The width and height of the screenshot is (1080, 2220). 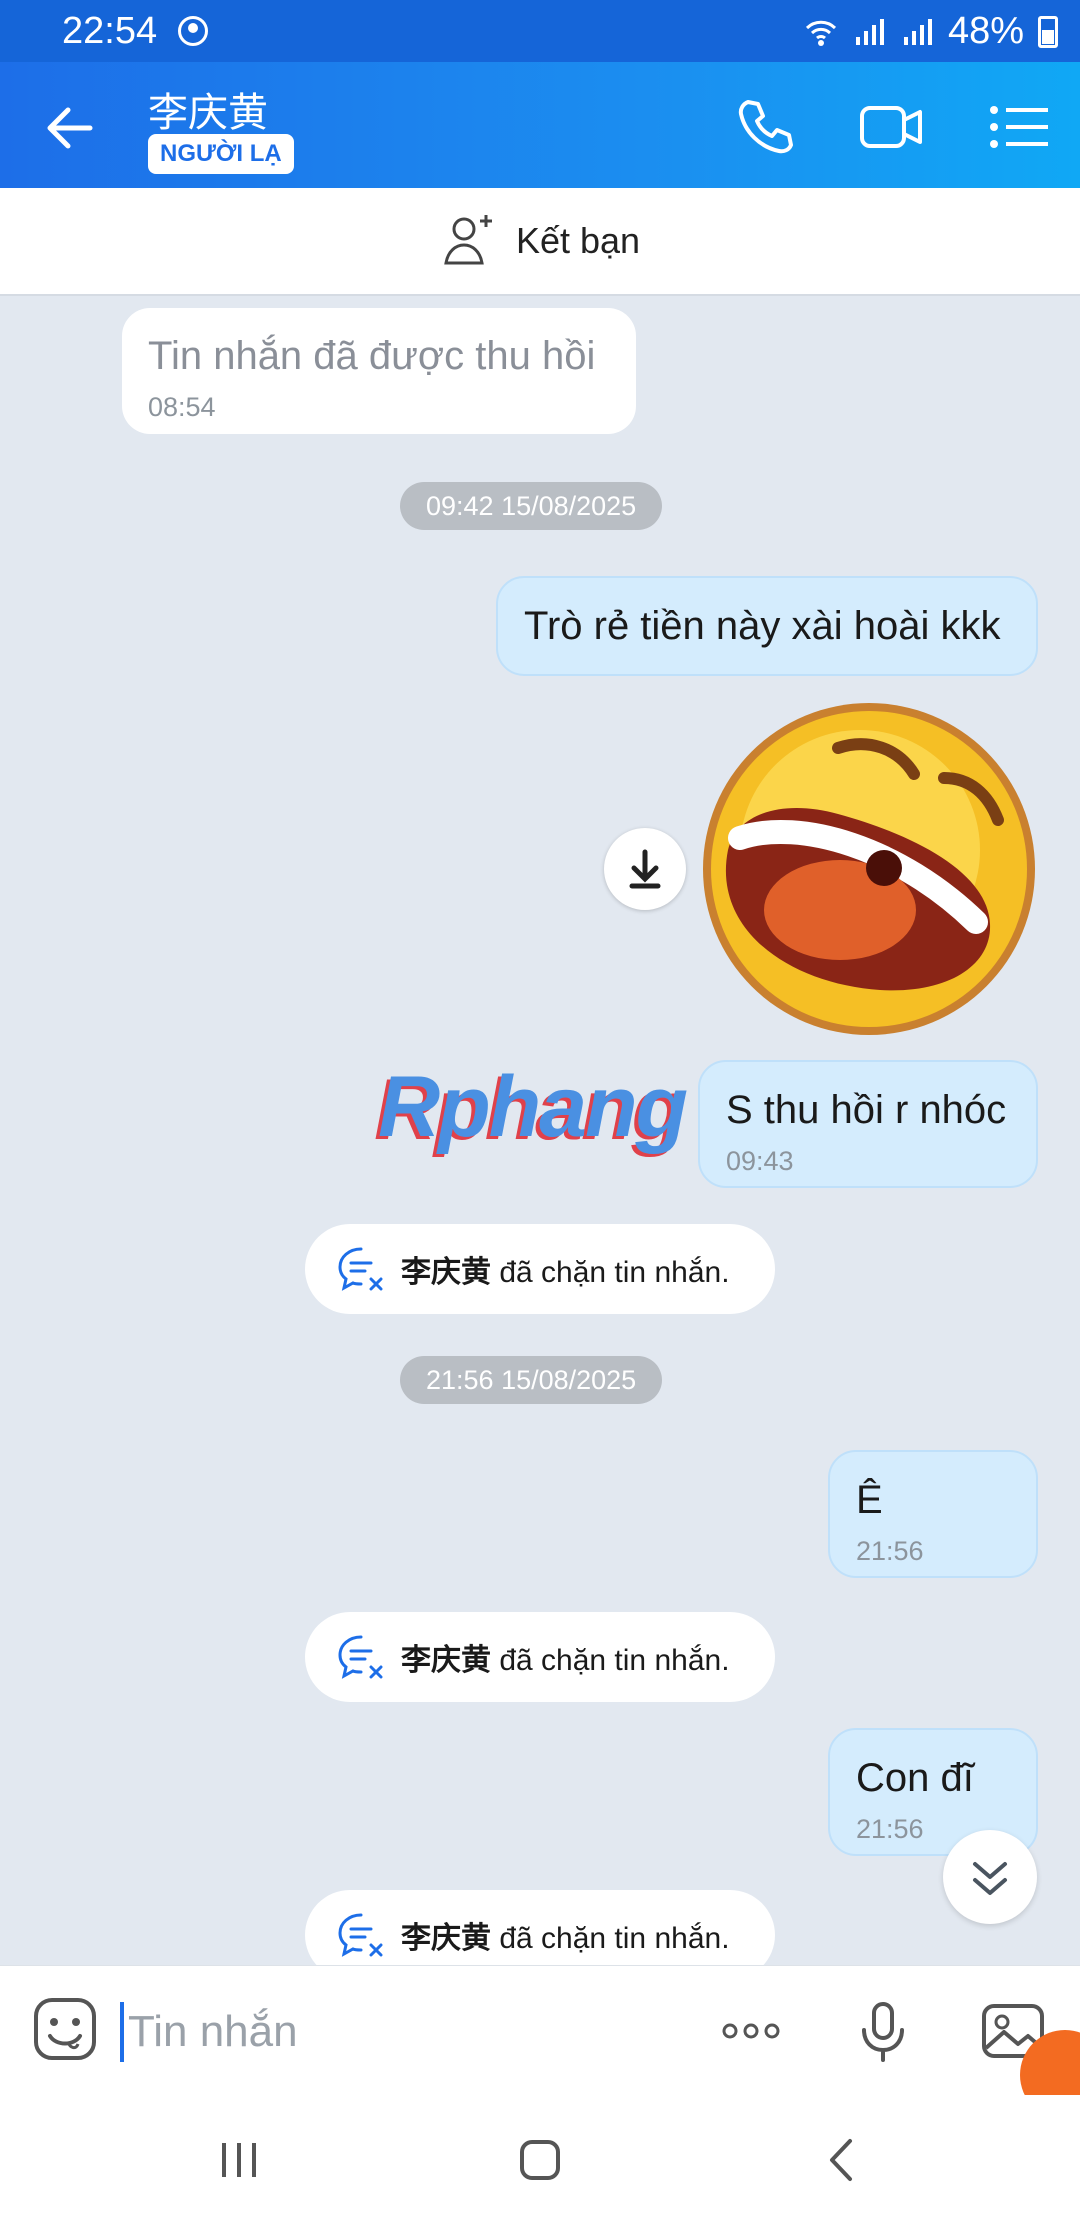 What do you see at coordinates (762, 626) in the screenshot?
I see `message-text: Trò rẻ tiền này xài hoài kkk` at bounding box center [762, 626].